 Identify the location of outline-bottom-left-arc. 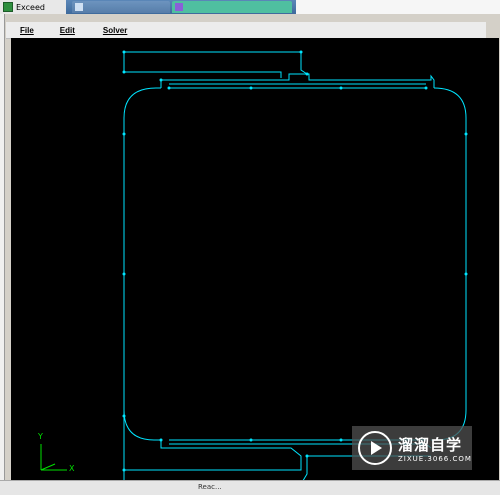
(142, 425).